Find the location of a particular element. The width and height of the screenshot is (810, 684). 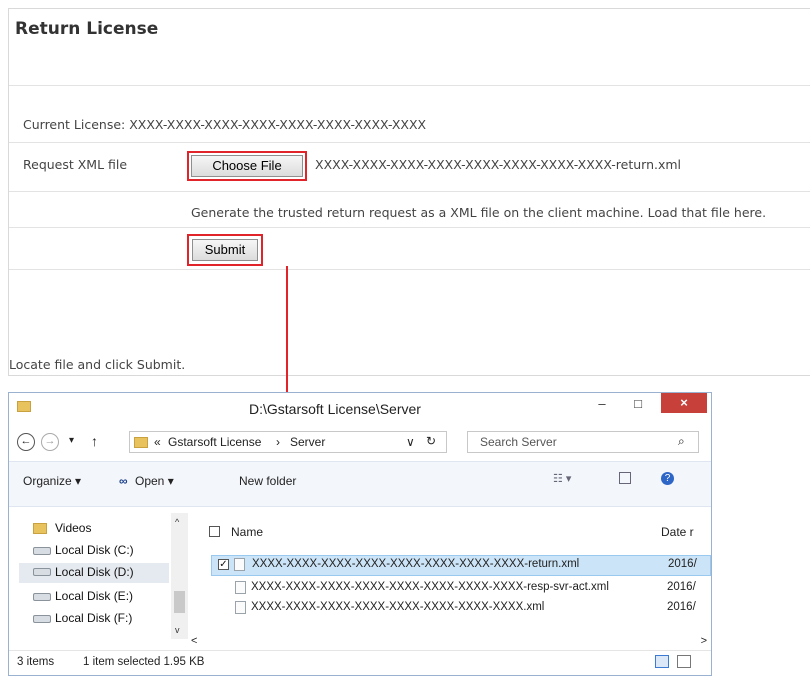

maximize-button: □ is located at coordinates (638, 404).